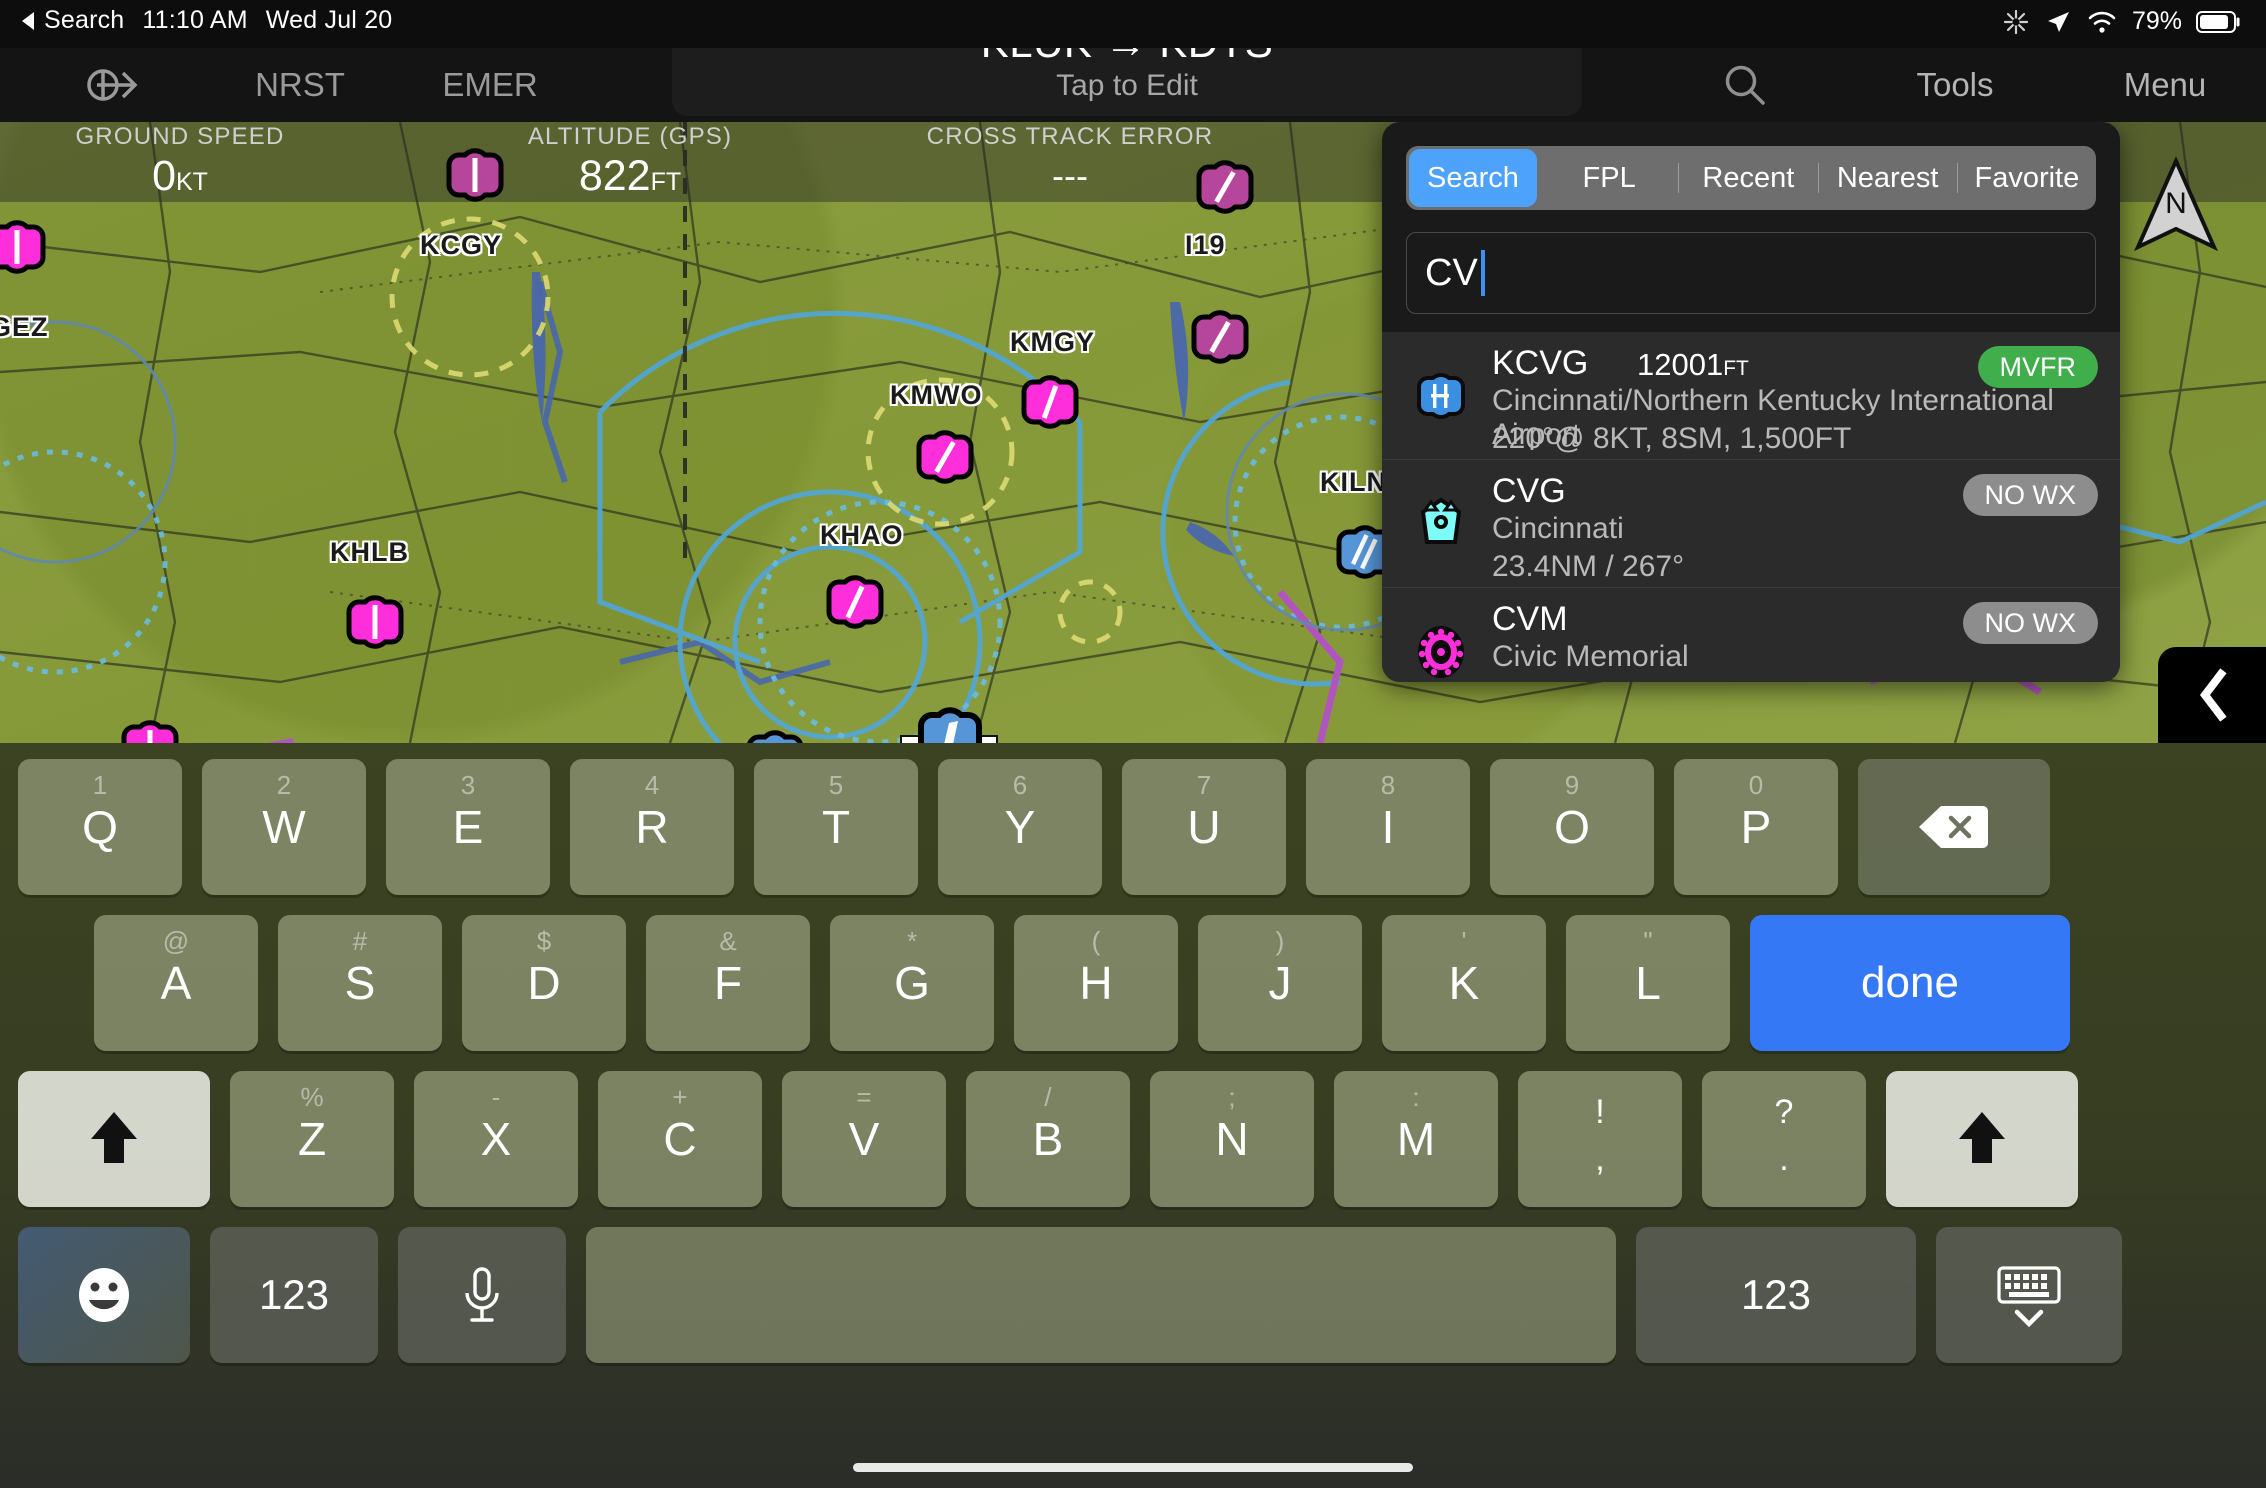  I want to click on airport-symbol-khao, so click(855, 602).